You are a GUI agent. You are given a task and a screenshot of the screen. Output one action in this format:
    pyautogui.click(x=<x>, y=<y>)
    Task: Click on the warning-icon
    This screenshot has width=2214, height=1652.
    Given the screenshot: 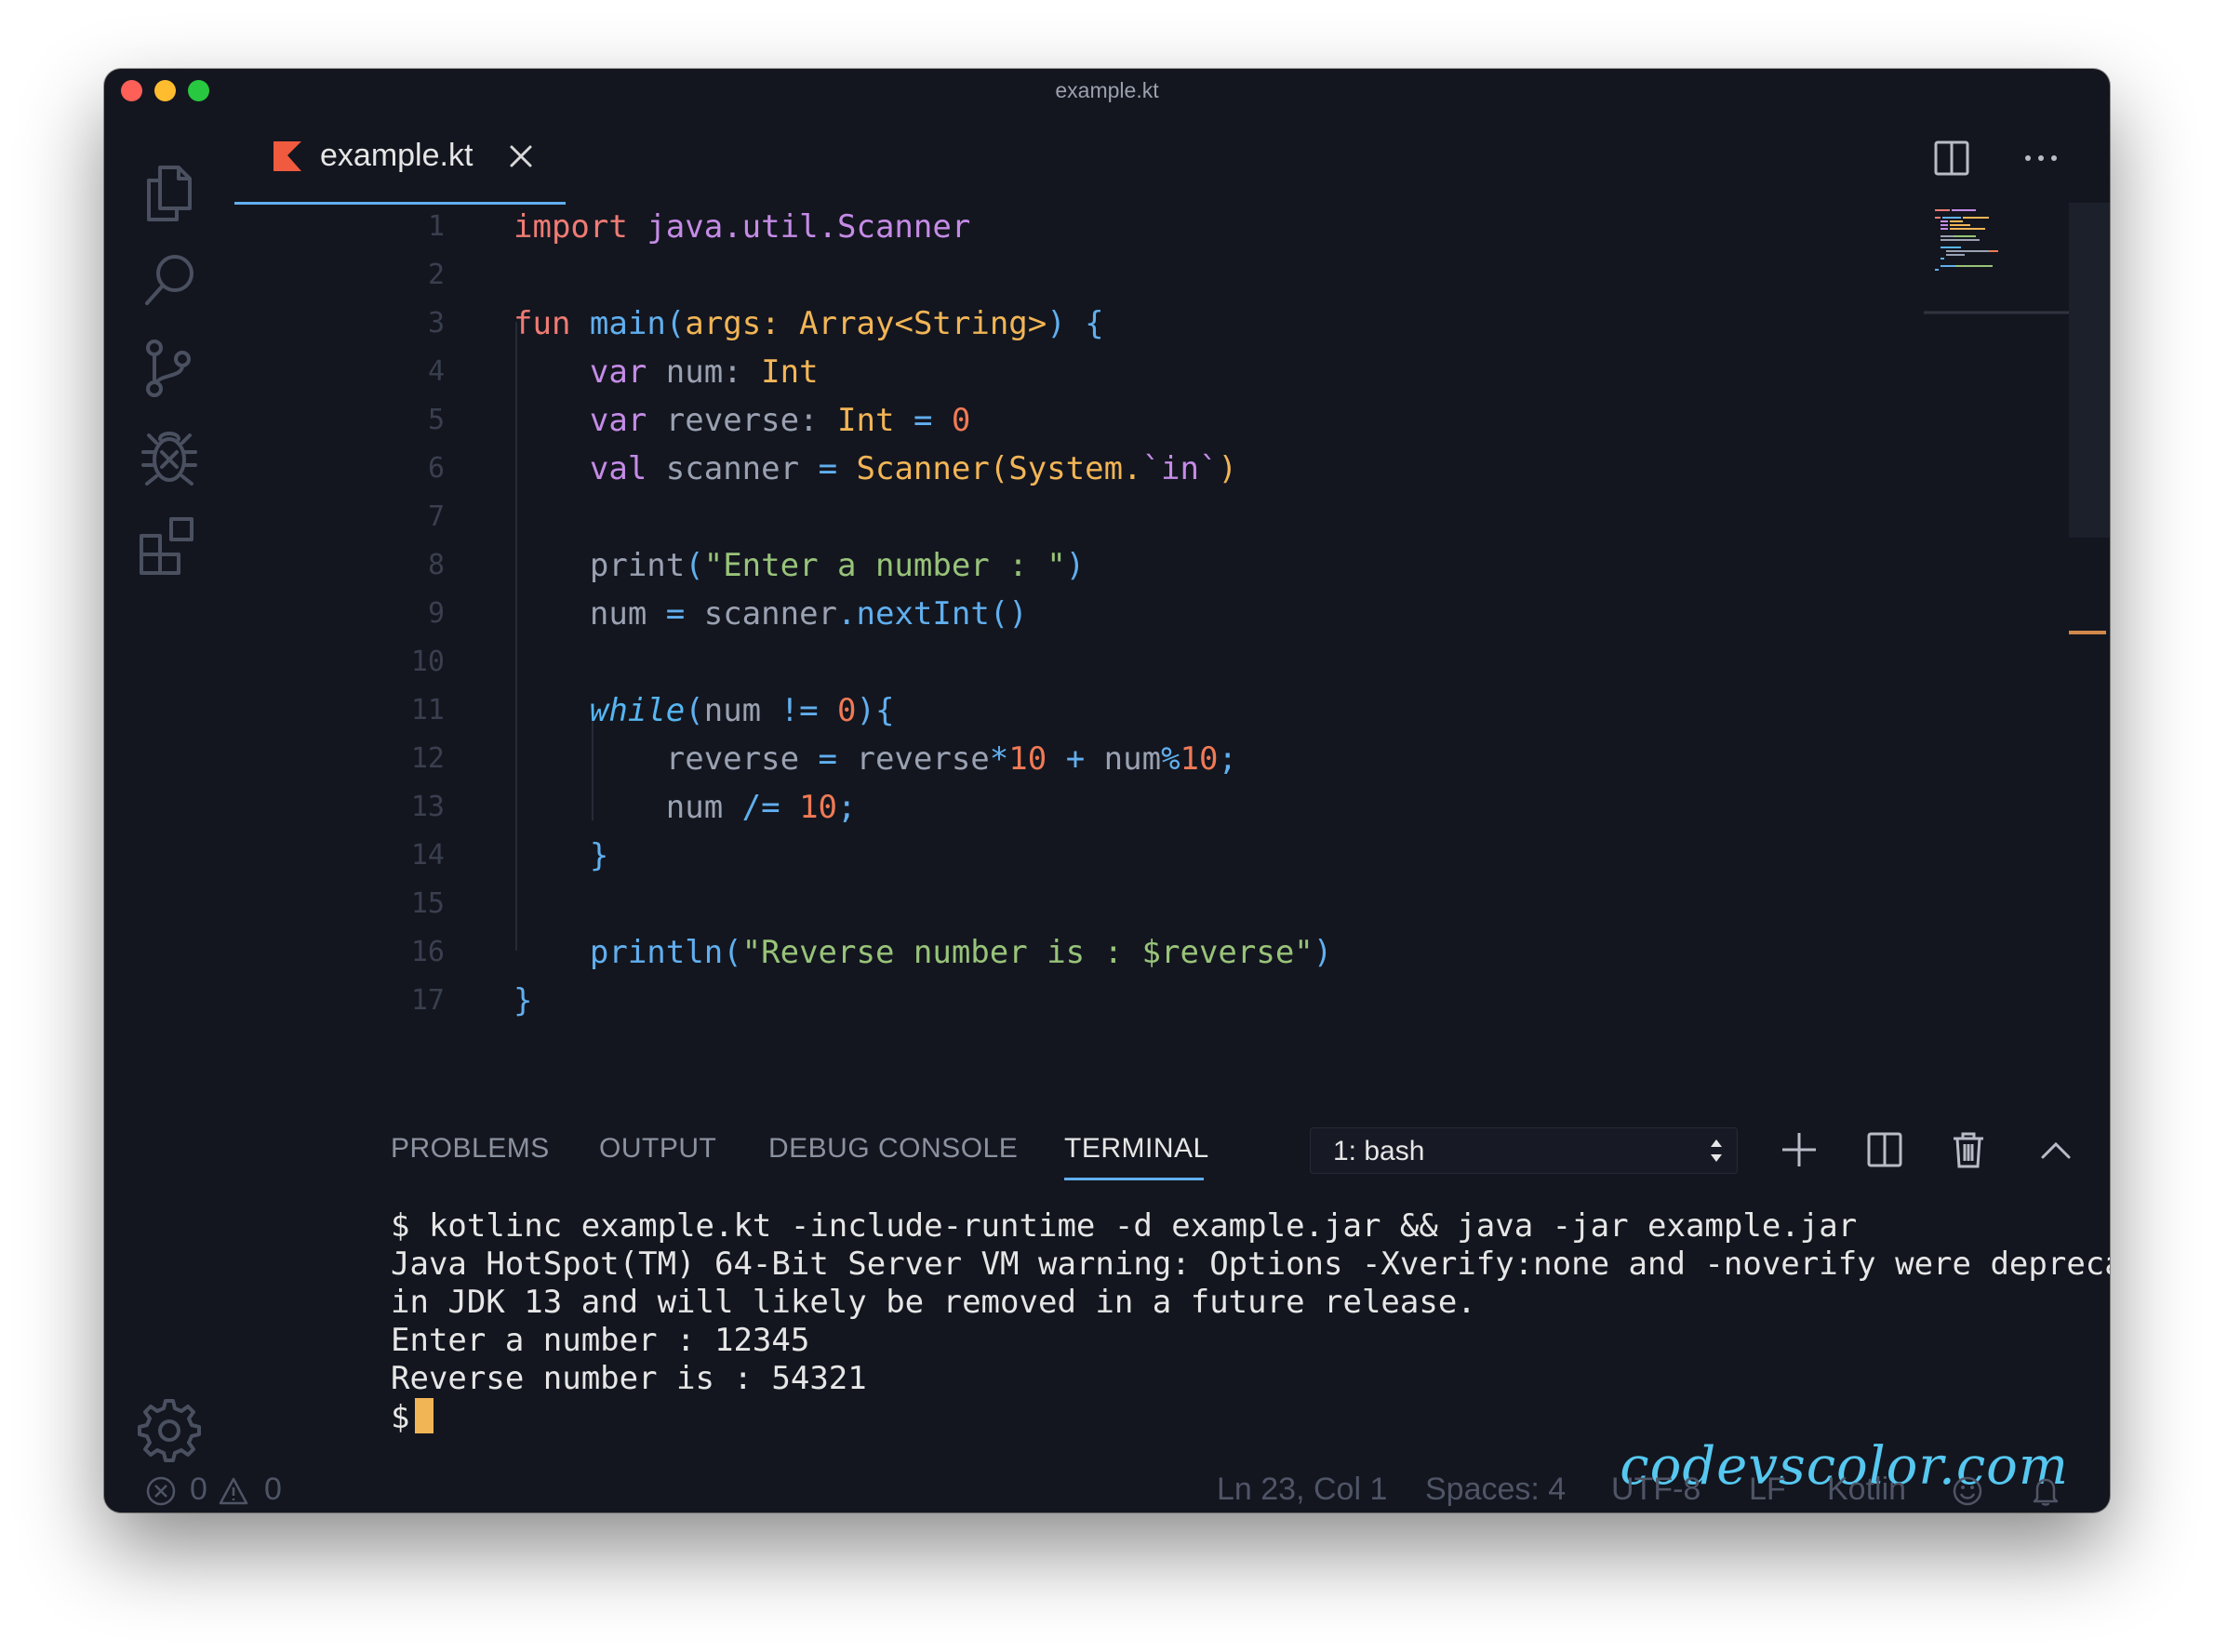 What is the action you would take?
    pyautogui.click(x=233, y=1491)
    